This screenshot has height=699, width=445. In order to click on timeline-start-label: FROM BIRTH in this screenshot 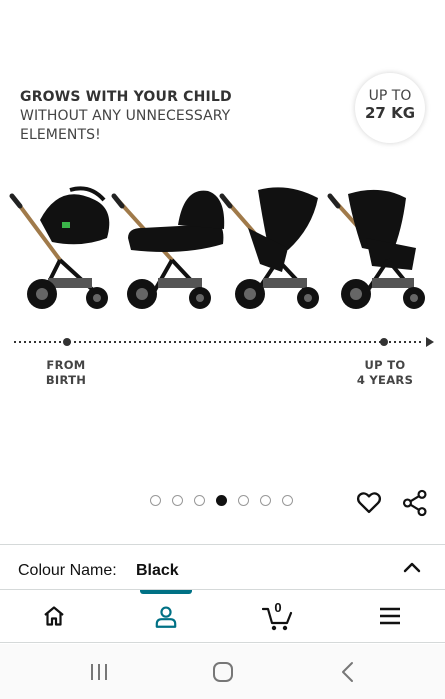, I will do `click(66, 373)`.